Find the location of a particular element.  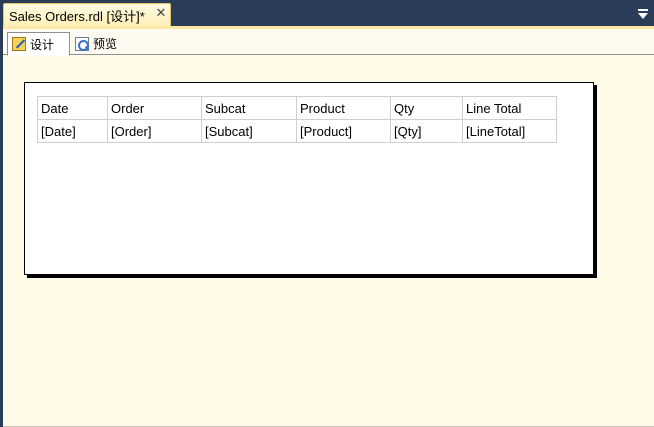

view-tab-strip: 设计 预览 is located at coordinates (328, 42).